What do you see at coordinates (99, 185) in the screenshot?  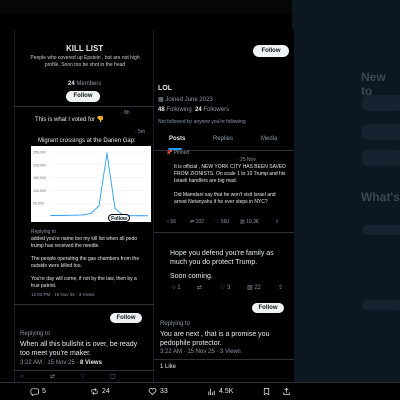 I see `chart-series-line` at bounding box center [99, 185].